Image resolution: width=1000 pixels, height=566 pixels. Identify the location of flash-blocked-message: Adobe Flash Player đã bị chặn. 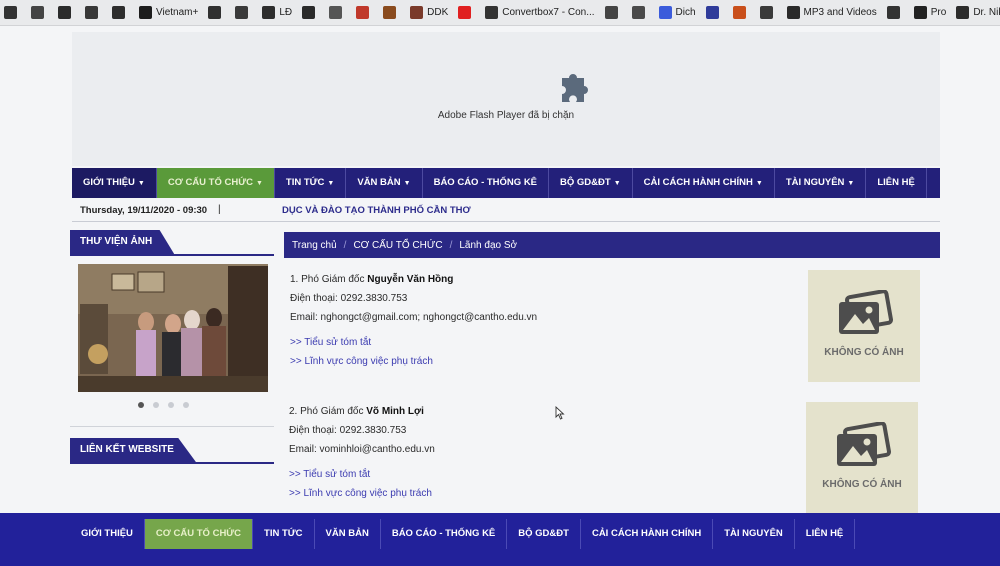
(506, 115).